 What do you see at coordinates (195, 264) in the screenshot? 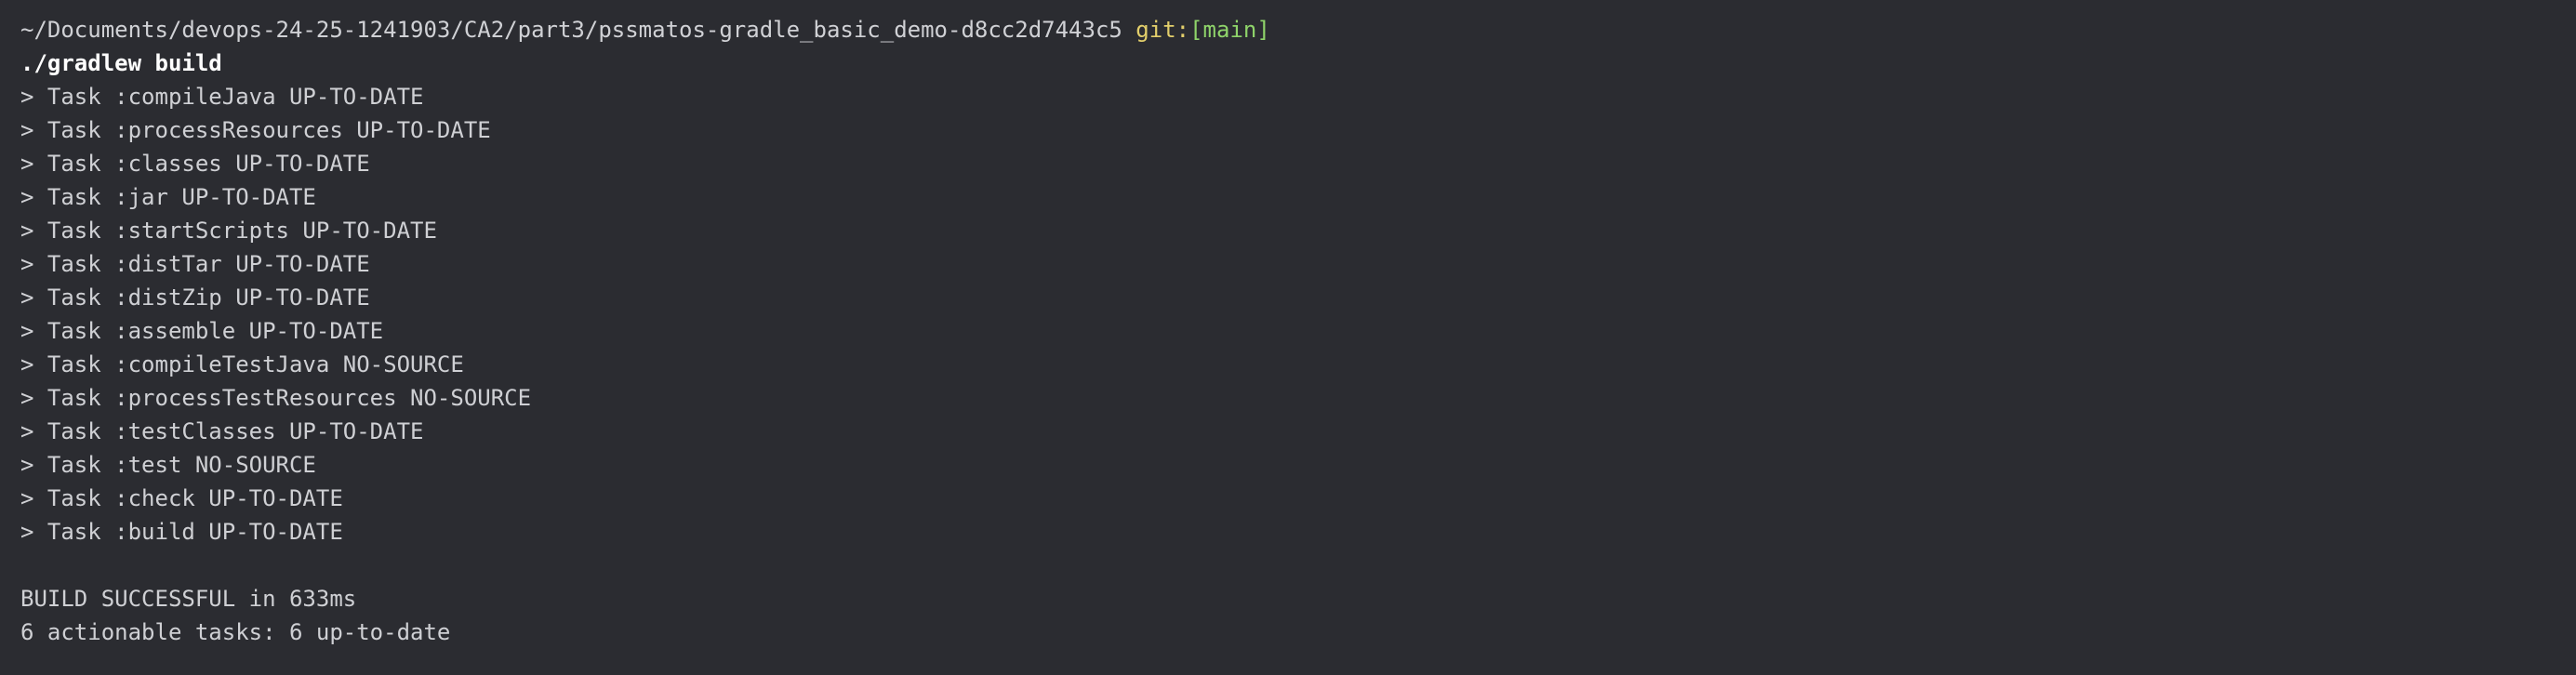
I see `task-line: > Task :distTar UP-TO-DATE` at bounding box center [195, 264].